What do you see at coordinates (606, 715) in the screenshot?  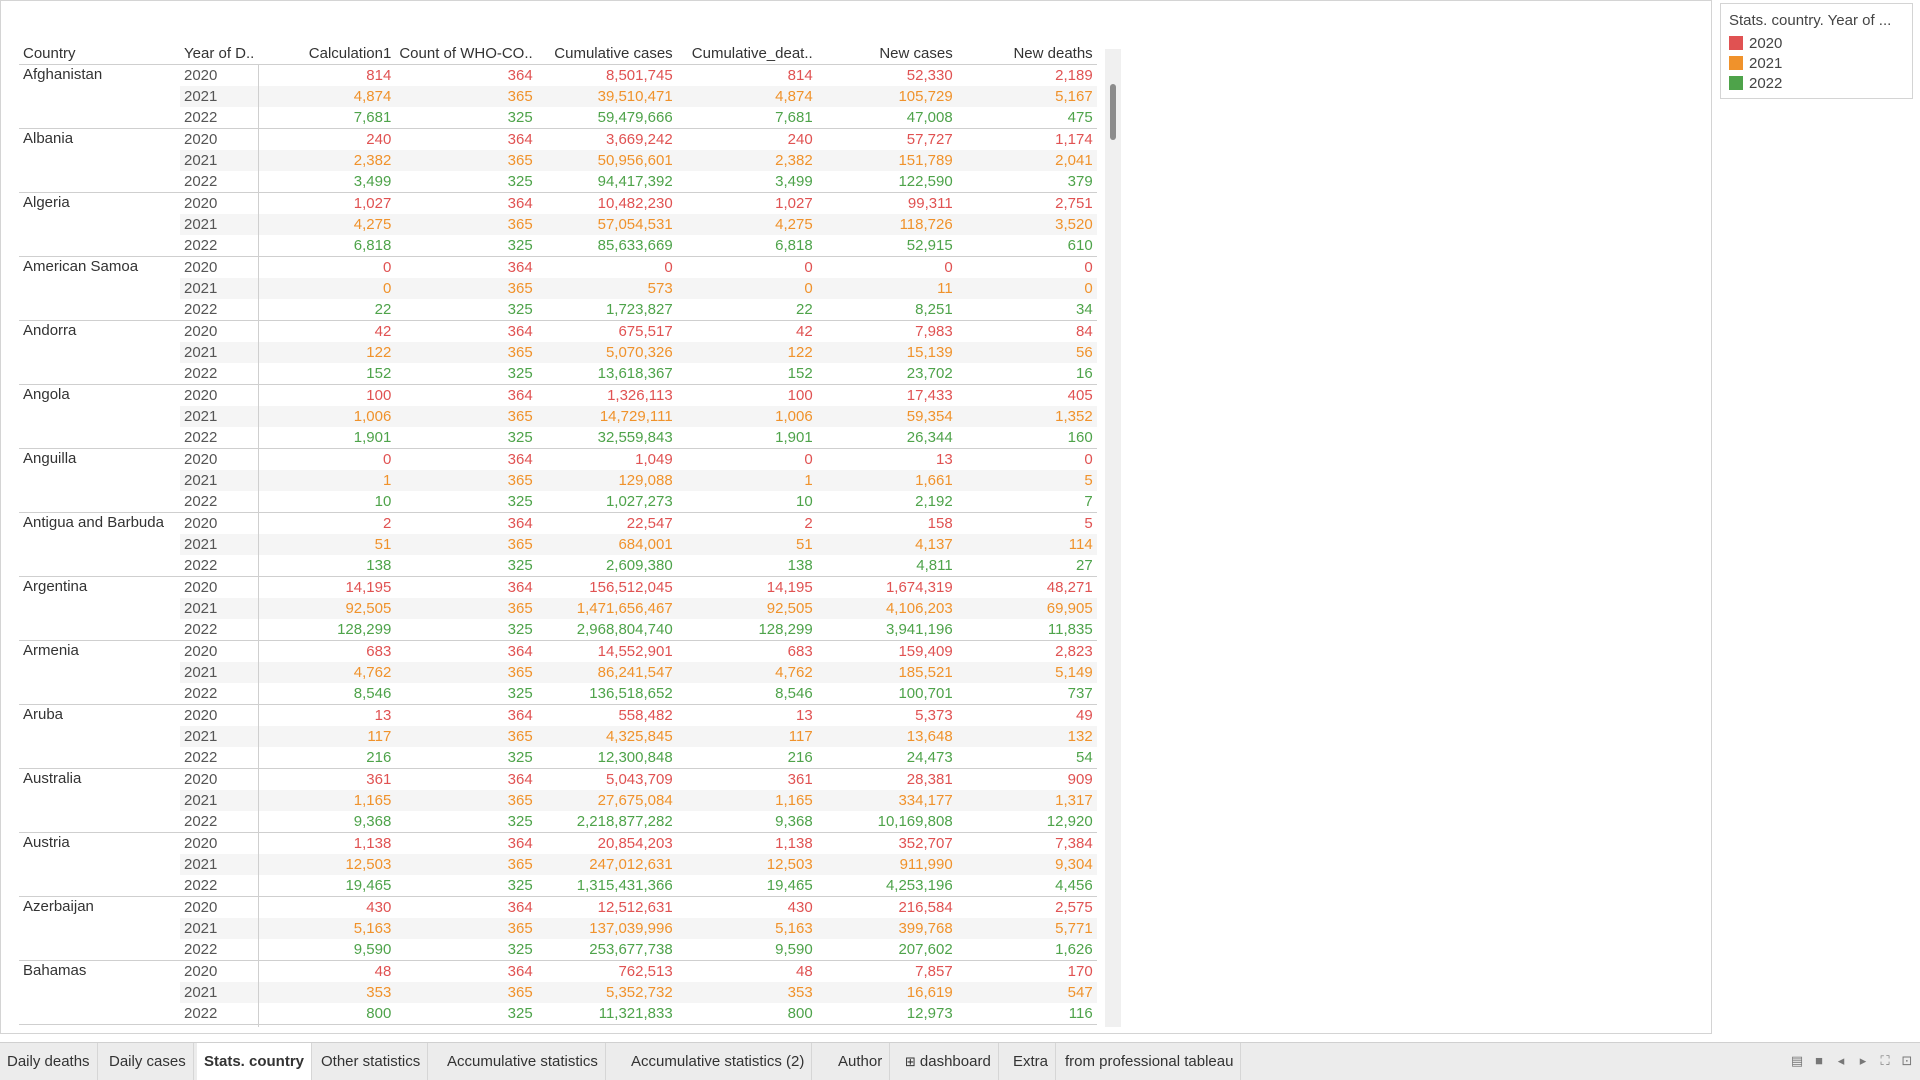 I see `value-cell: 558,482` at bounding box center [606, 715].